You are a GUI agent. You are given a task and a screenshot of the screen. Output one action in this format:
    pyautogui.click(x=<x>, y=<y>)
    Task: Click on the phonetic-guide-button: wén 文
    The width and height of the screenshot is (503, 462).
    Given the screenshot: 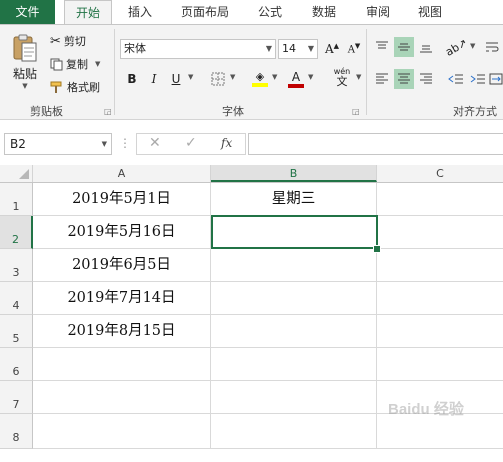 What is the action you would take?
    pyautogui.click(x=342, y=77)
    